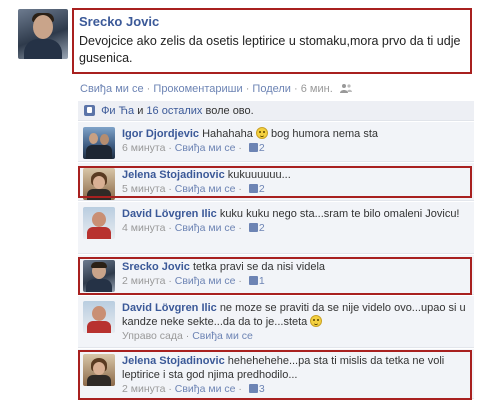  I want to click on comment-link: Прокоментариши, so click(197, 89).